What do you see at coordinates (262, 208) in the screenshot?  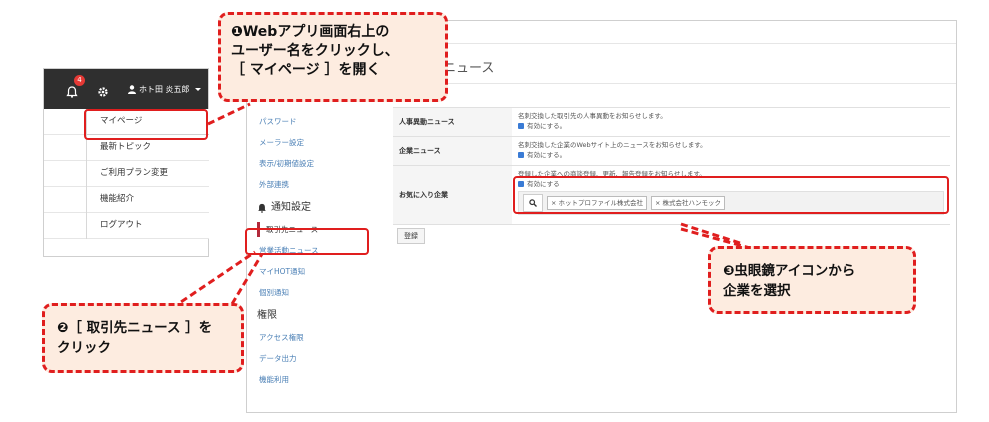 I see `bell-icon` at bounding box center [262, 208].